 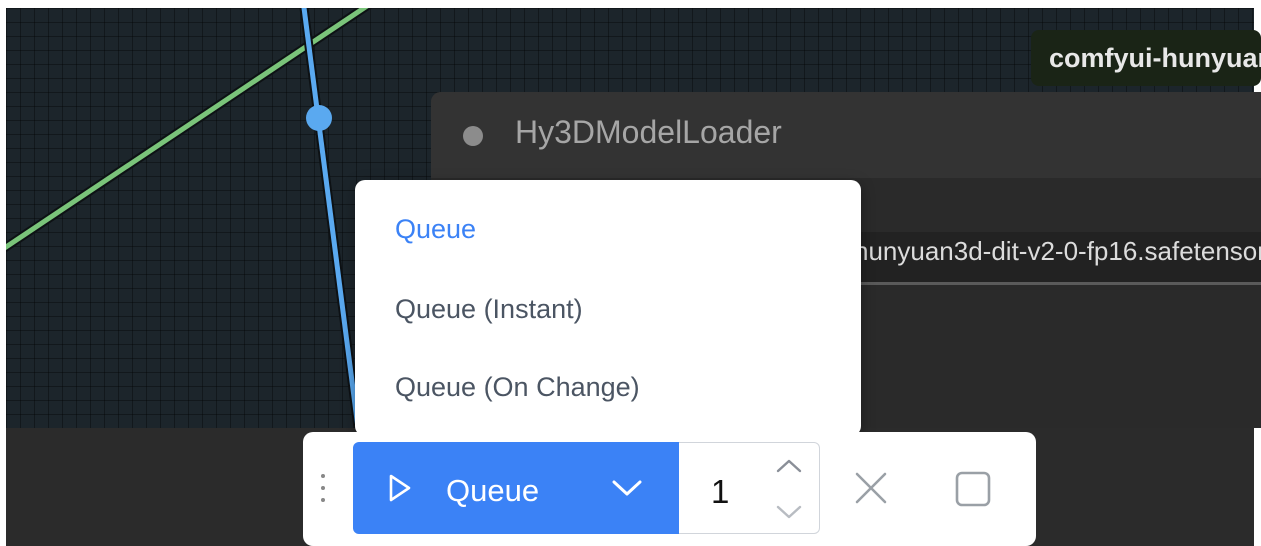 I want to click on link-midpoint, so click(x=319, y=118).